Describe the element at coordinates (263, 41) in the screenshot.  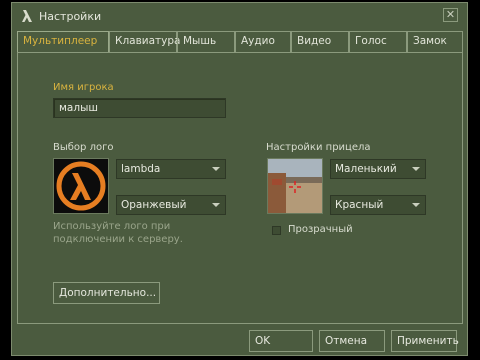
I see `tab-audio: Аудио` at that location.